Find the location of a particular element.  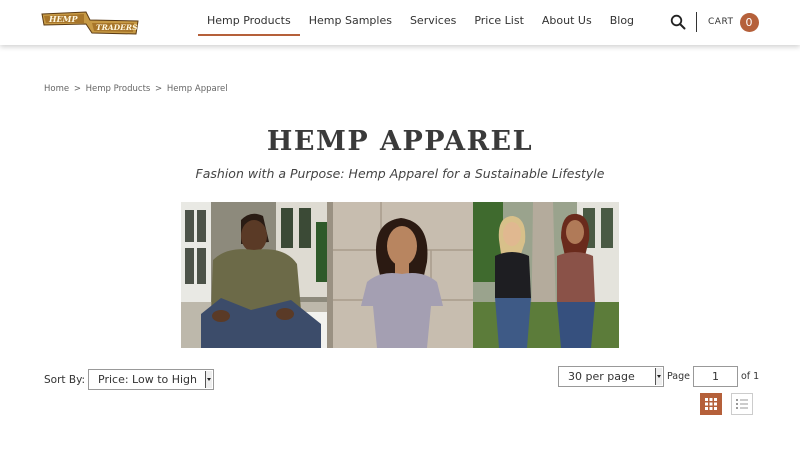

list-view-button is located at coordinates (742, 404).